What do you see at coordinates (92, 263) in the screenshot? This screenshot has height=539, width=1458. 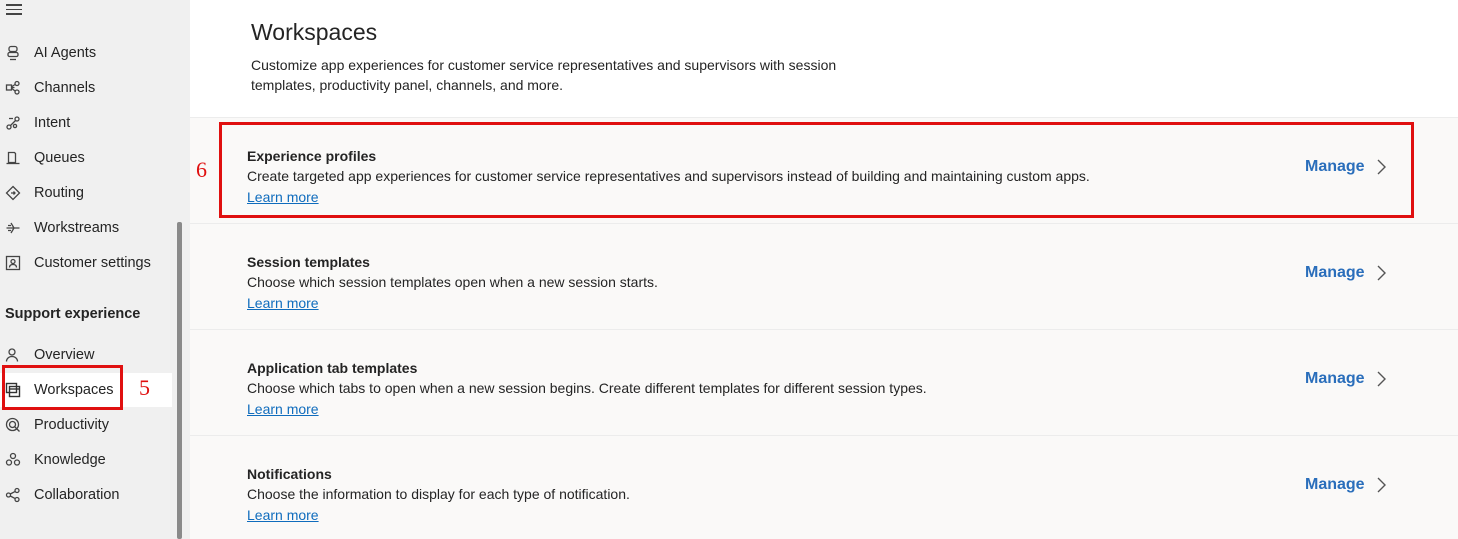 I see `sidebar-item-label: Customer settings` at bounding box center [92, 263].